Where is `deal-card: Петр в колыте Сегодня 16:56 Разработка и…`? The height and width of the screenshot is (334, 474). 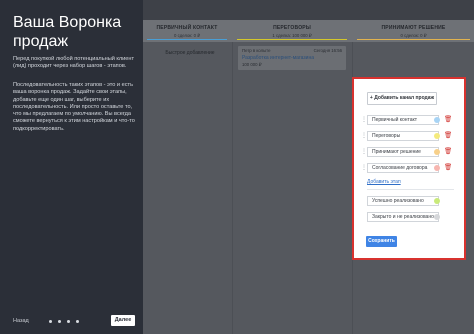
deal-card: Петр в колыте Сегодня 16:56 Разработка и… is located at coordinates (292, 58).